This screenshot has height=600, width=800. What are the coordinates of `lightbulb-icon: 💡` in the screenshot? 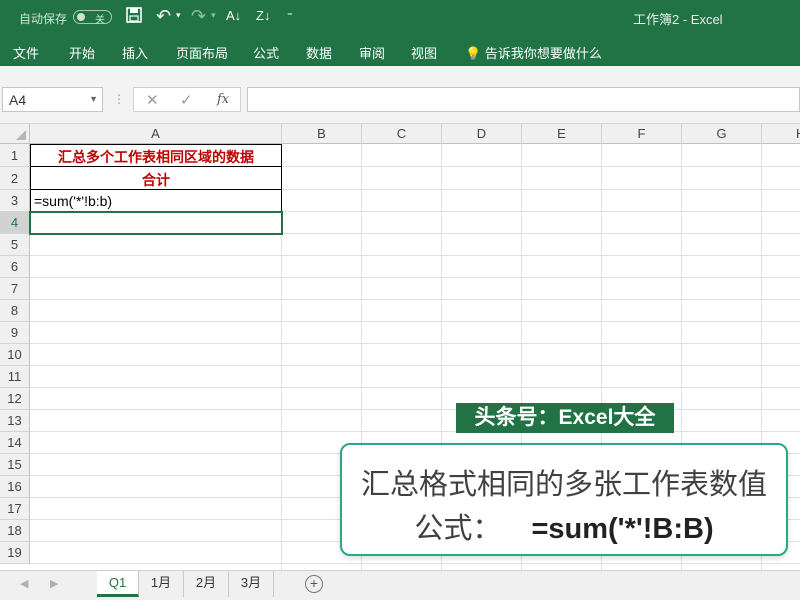 It's located at (473, 53).